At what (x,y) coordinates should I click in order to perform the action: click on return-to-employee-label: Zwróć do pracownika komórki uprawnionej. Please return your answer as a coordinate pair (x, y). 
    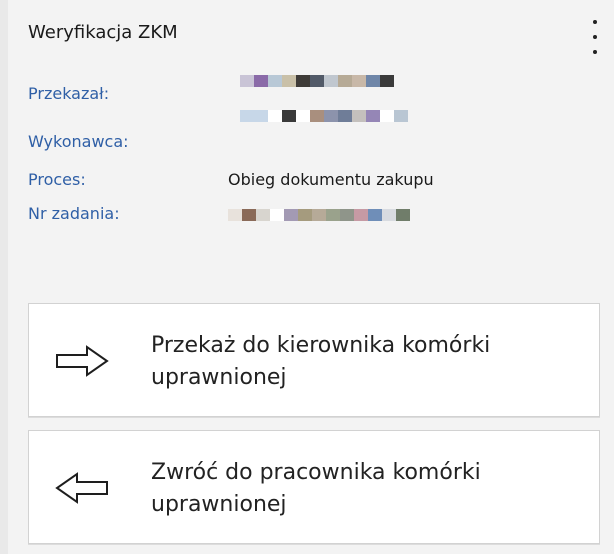
    Looking at the image, I should click on (316, 488).